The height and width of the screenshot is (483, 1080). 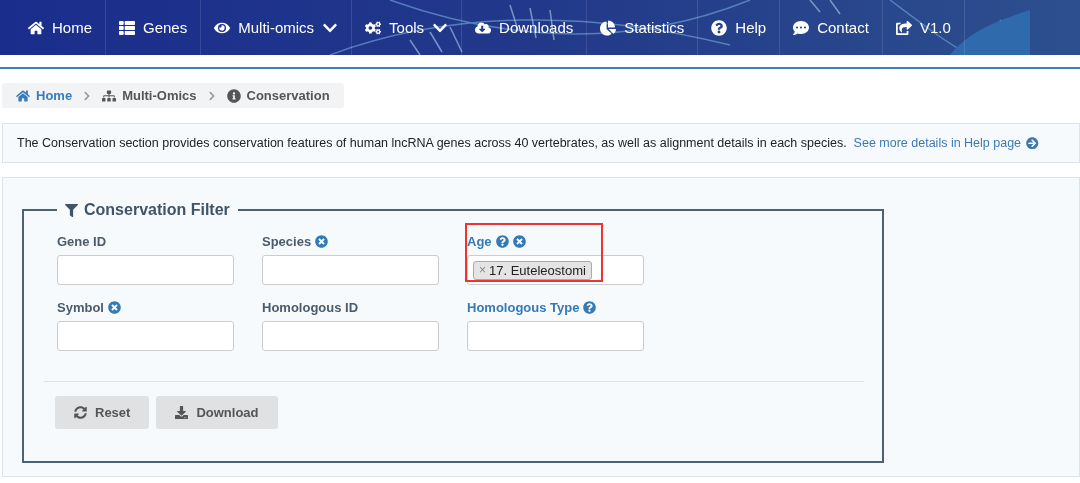 I want to click on nav-link: Genes, so click(x=154, y=27).